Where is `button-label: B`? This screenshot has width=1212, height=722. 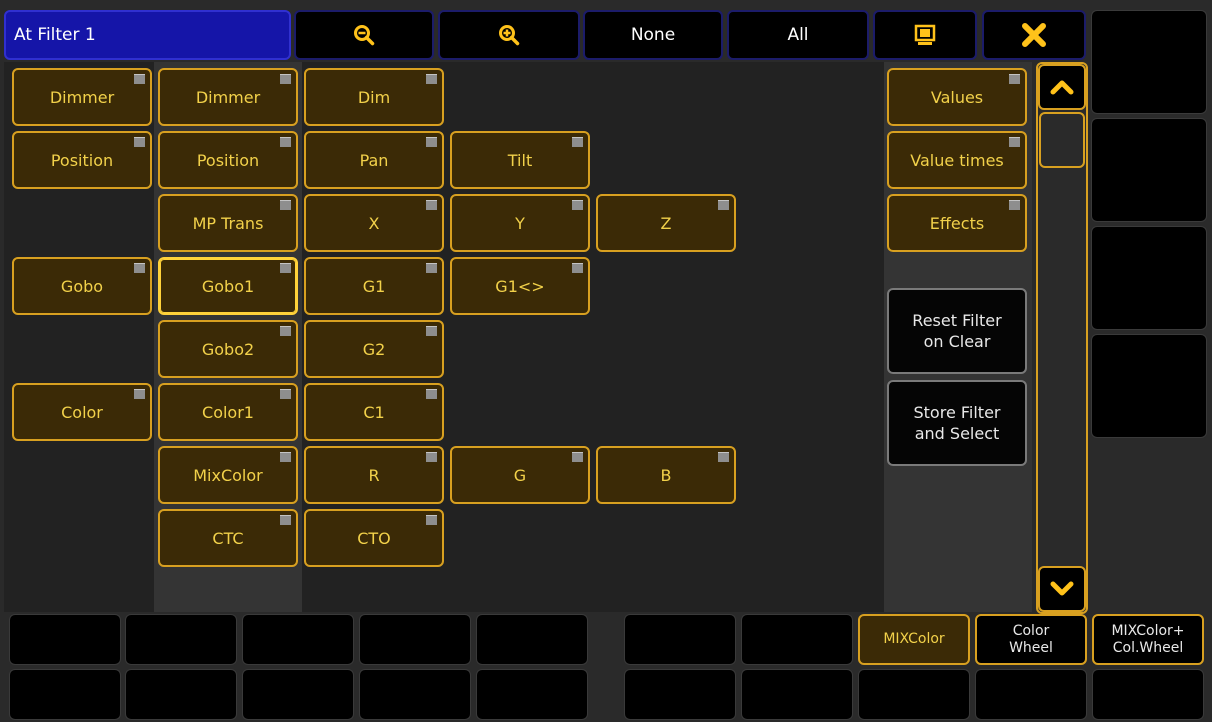
button-label: B is located at coordinates (666, 475).